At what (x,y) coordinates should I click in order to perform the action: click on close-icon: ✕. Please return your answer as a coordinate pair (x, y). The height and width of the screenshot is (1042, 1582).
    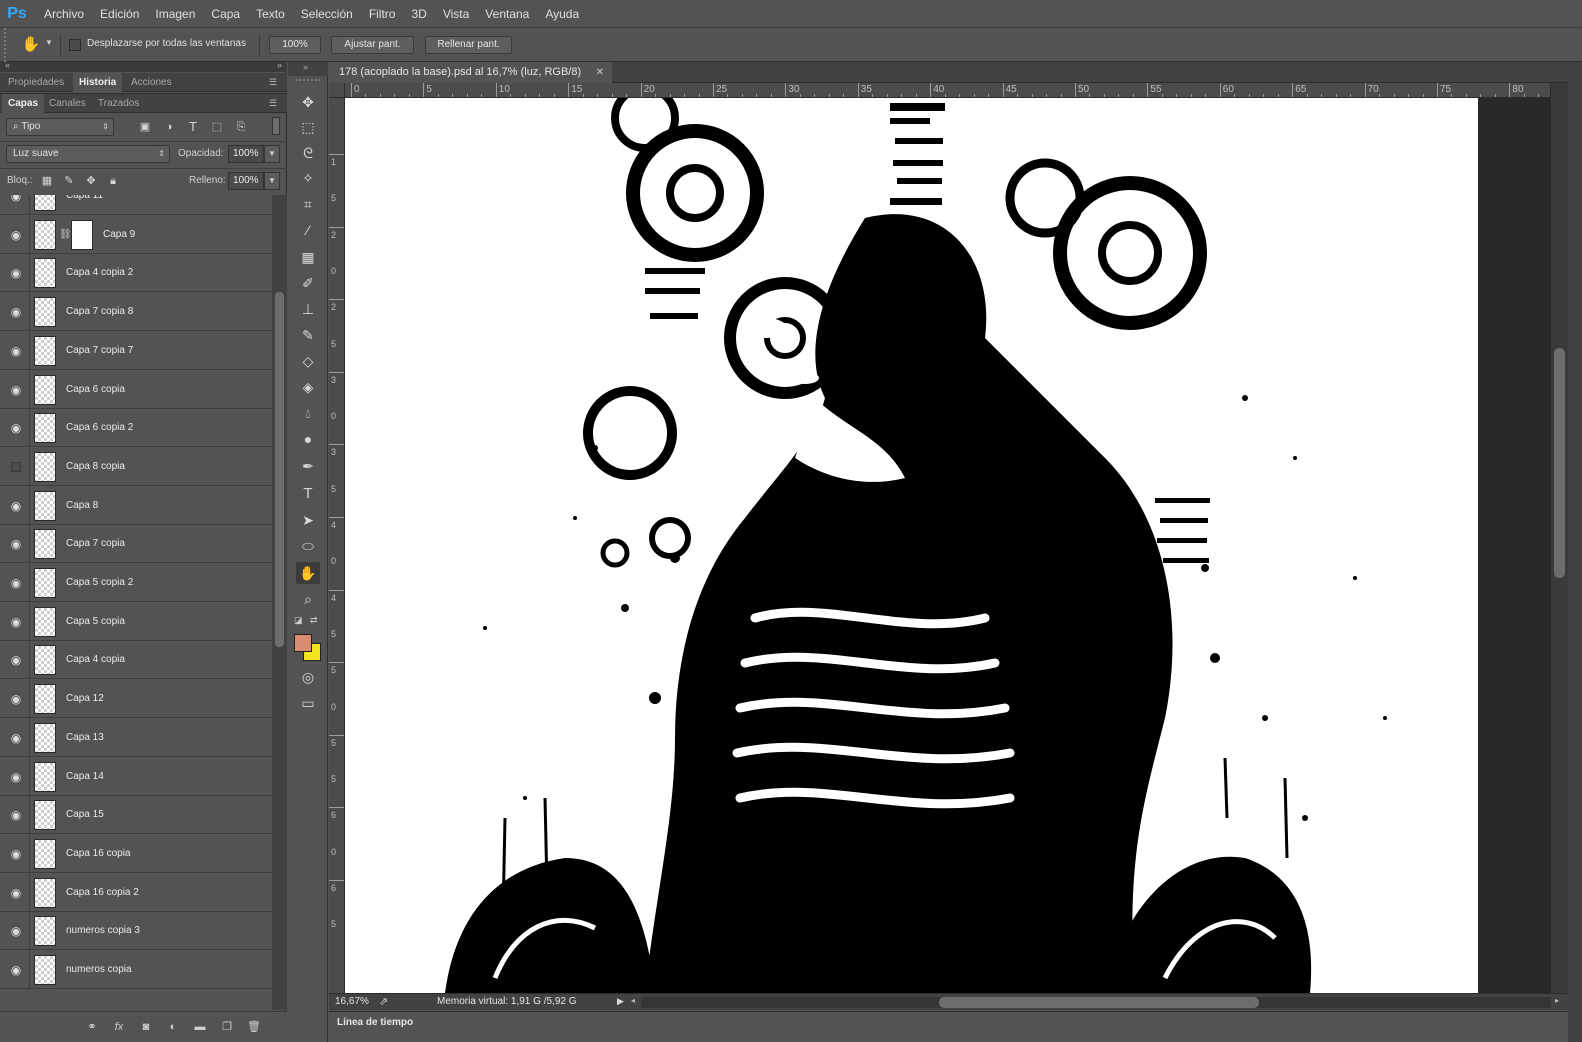
    Looking at the image, I should click on (600, 72).